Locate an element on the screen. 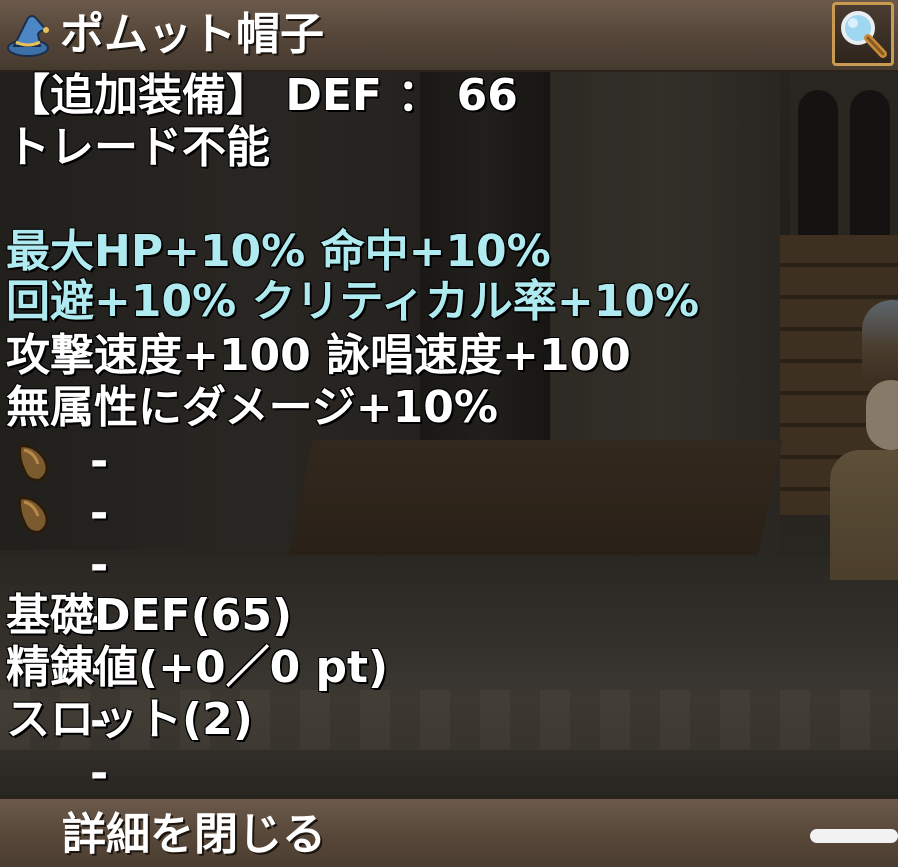  base-def-line: 基礎DEF(65) is located at coordinates (149, 615).